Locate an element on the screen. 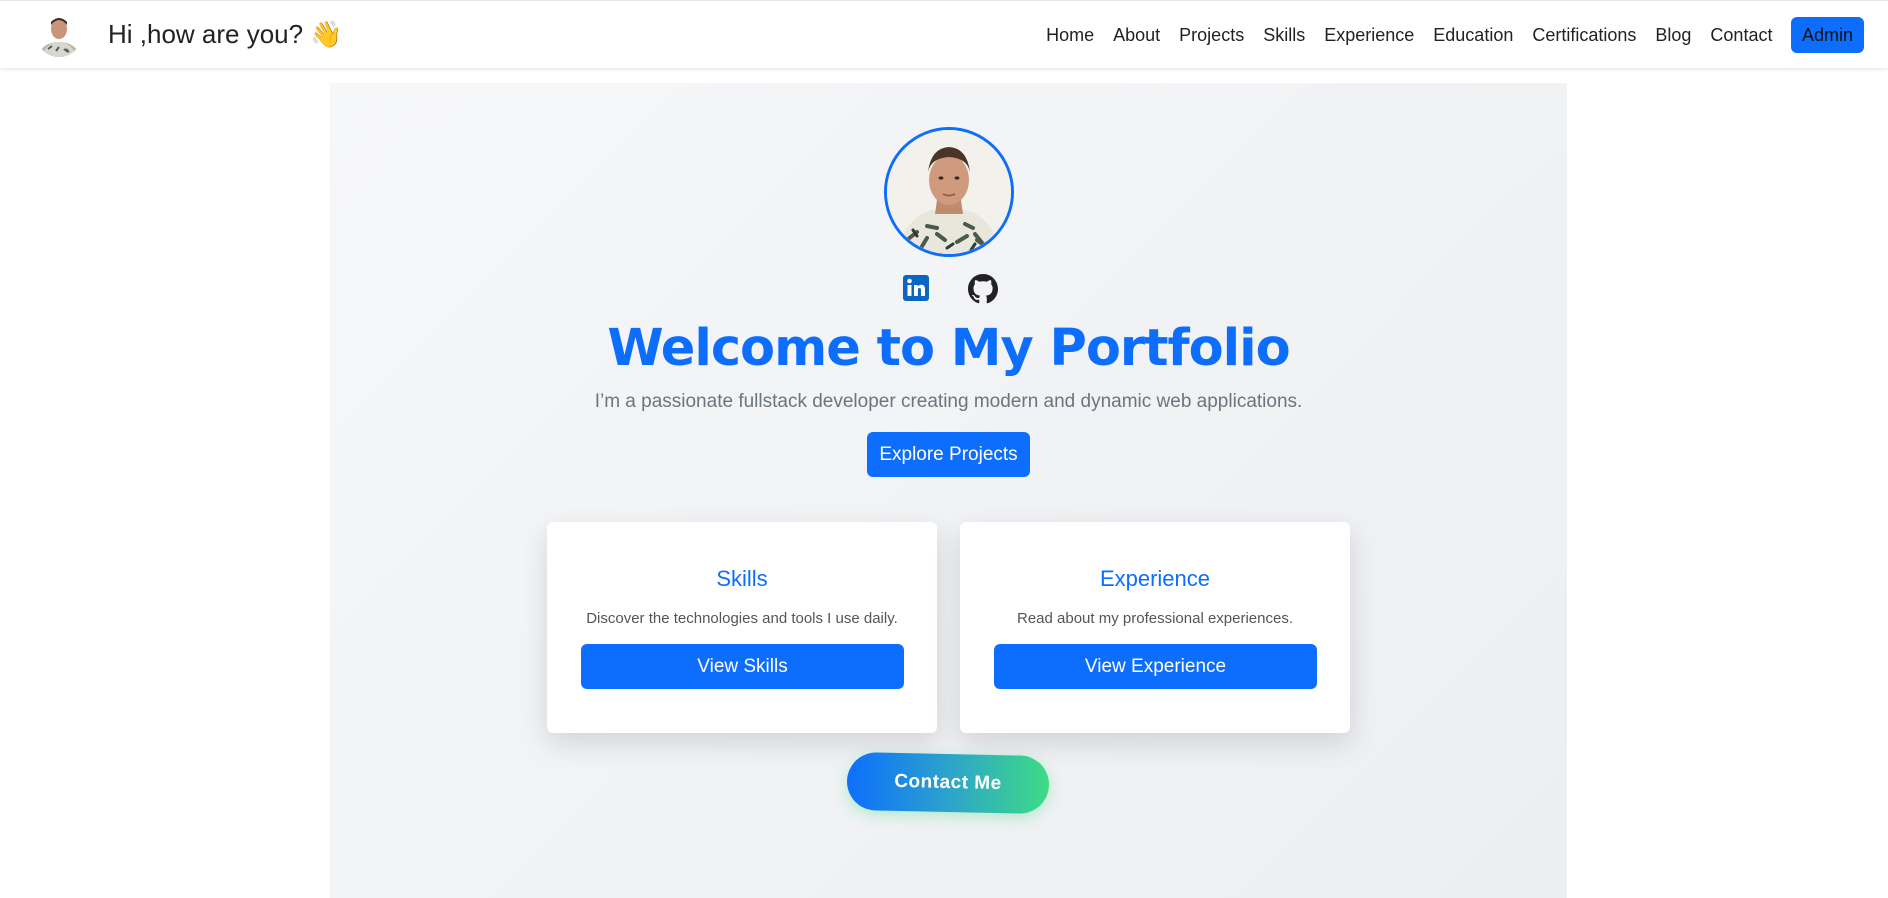 The width and height of the screenshot is (1888, 898). brand-avatar is located at coordinates (59, 34).